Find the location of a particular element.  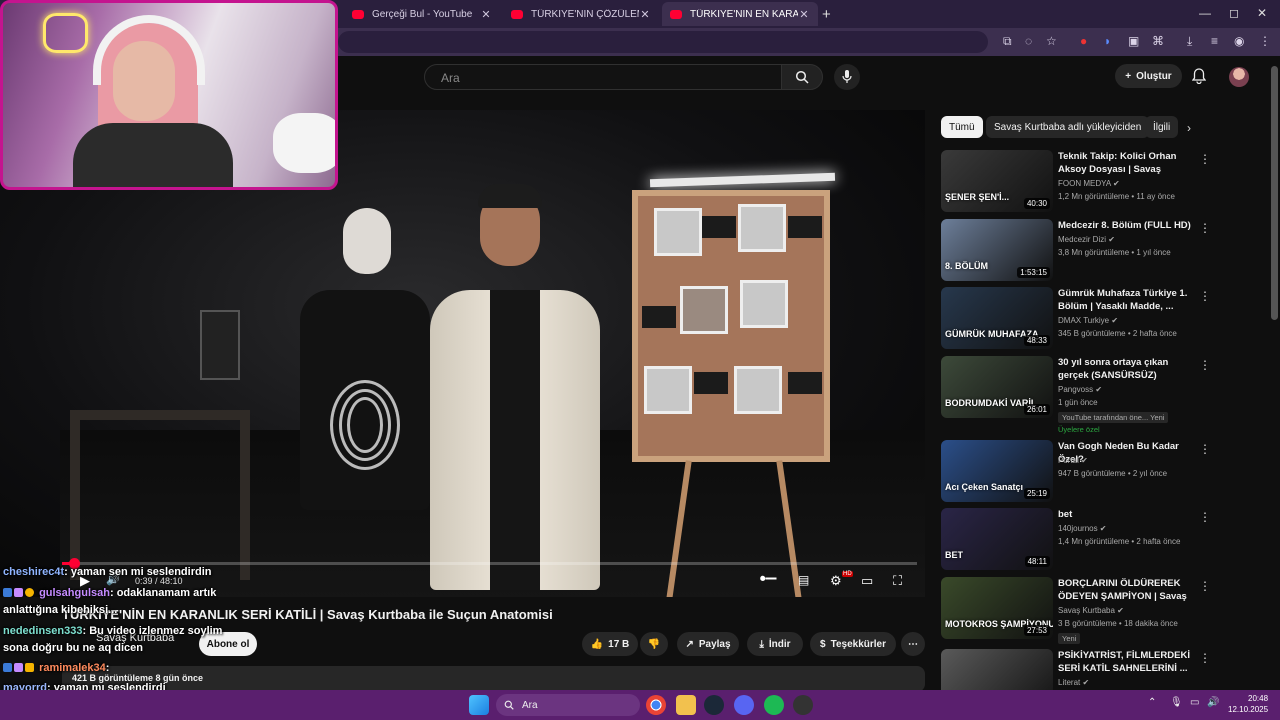

maximize-button: ◻ is located at coordinates (1234, 13).